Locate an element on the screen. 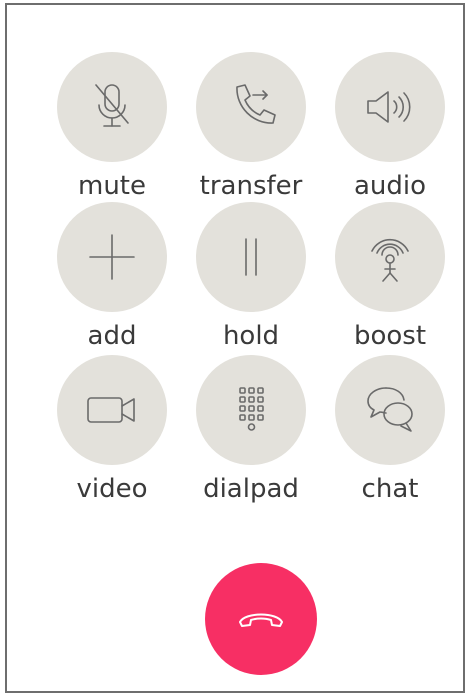  video-button is located at coordinates (112, 410).